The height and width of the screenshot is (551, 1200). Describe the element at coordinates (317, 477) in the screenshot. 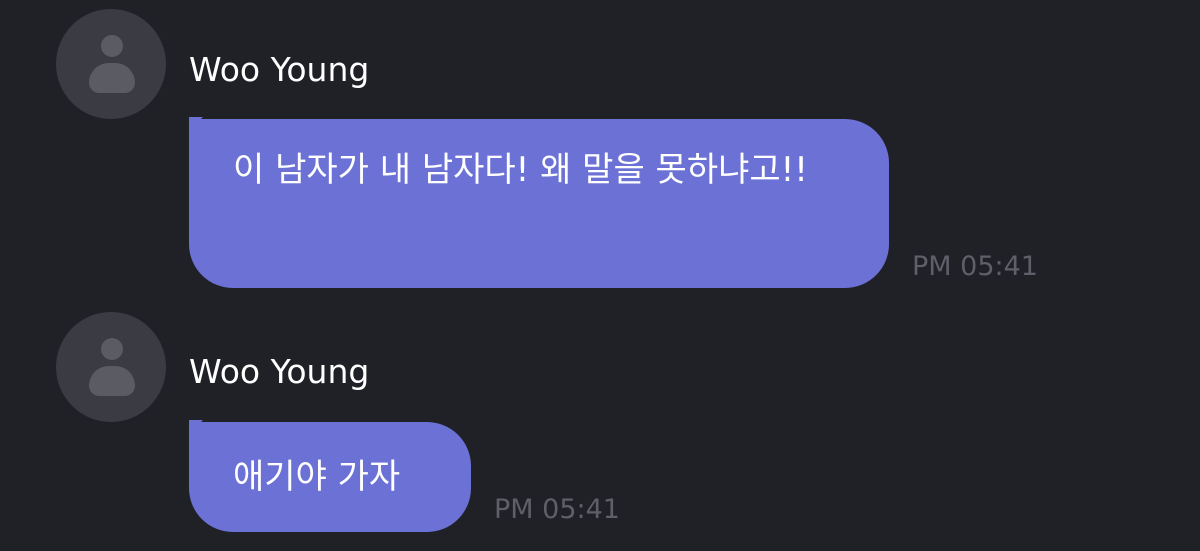

I see `message-text: 애기야 가자` at that location.